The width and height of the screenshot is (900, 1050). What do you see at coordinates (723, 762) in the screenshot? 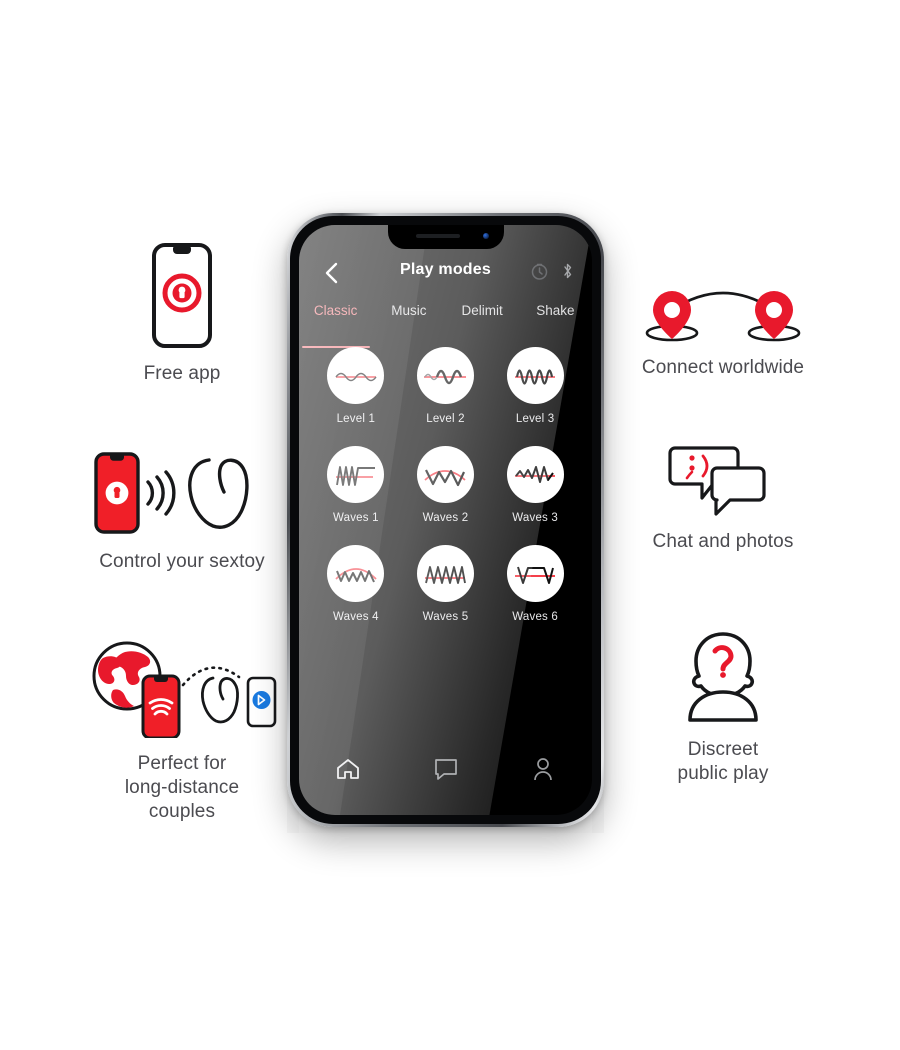
I see `feature-caption: Discreet public play` at bounding box center [723, 762].